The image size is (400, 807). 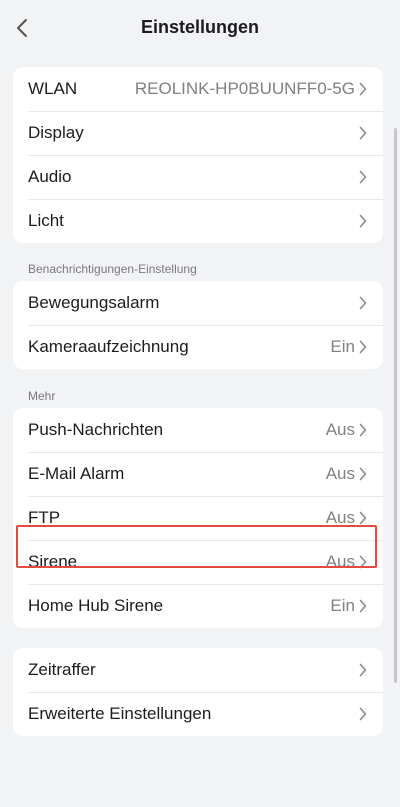 What do you see at coordinates (112, 269) in the screenshot?
I see `section-label-notifications: Benachrichtigungen-Einstellung` at bounding box center [112, 269].